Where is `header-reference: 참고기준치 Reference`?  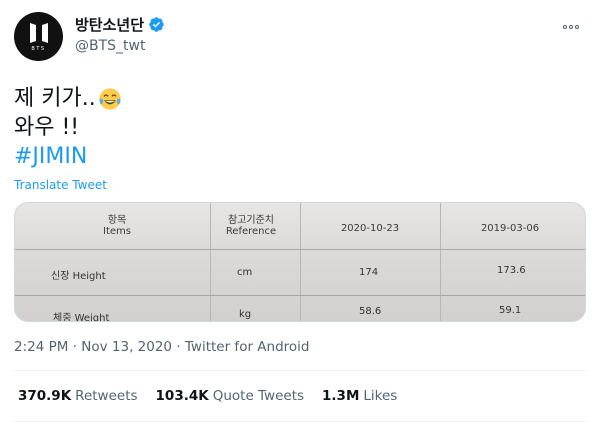
header-reference: 참고기준치 Reference is located at coordinates (251, 224).